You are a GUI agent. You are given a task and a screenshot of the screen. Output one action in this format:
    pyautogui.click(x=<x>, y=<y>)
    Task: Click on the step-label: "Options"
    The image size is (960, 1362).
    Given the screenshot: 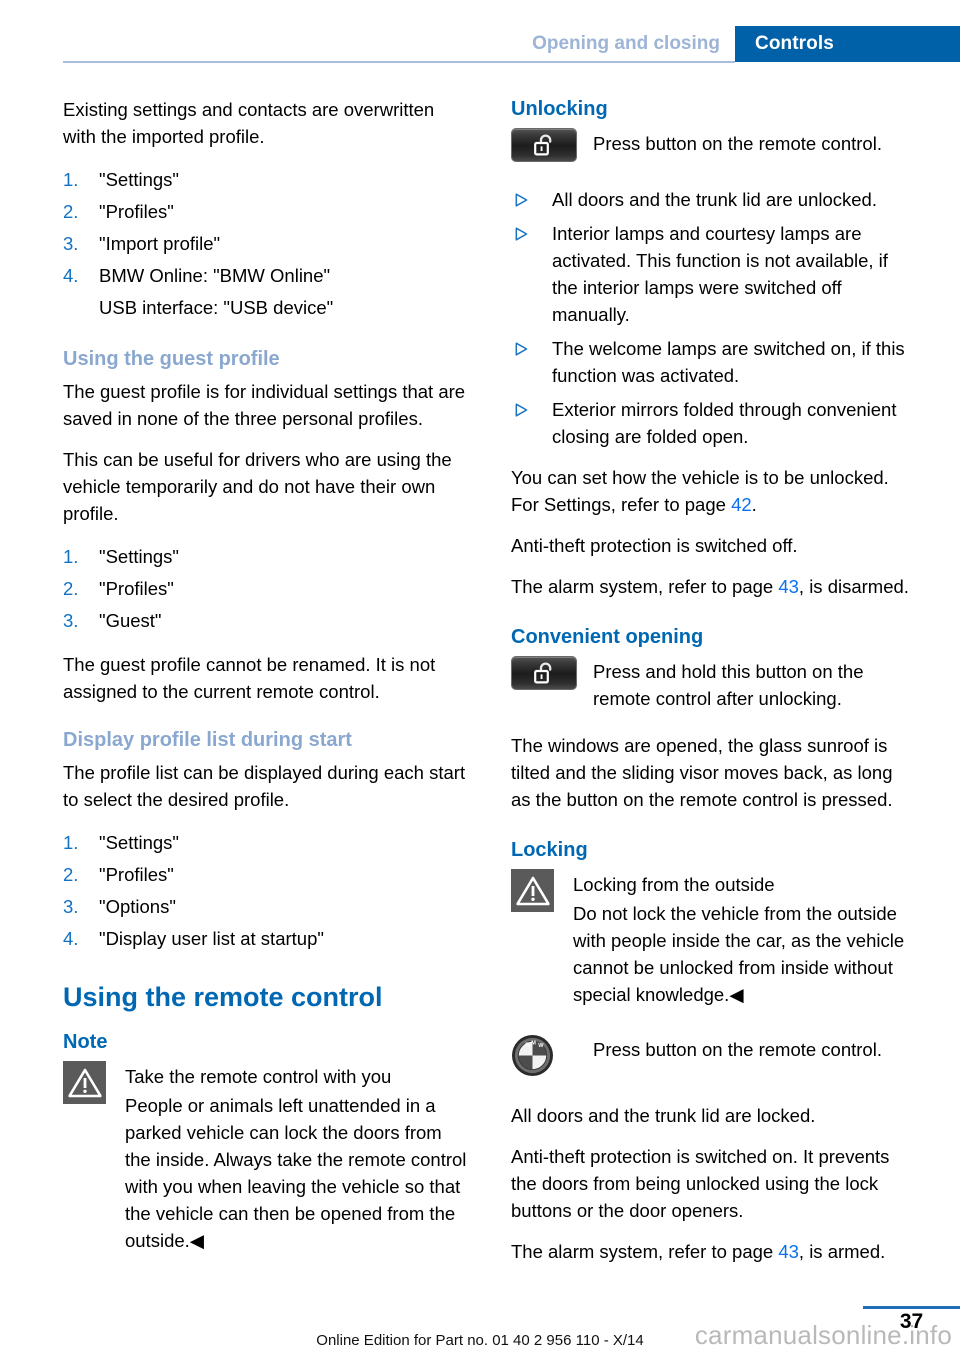 What is the action you would take?
    pyautogui.click(x=137, y=906)
    